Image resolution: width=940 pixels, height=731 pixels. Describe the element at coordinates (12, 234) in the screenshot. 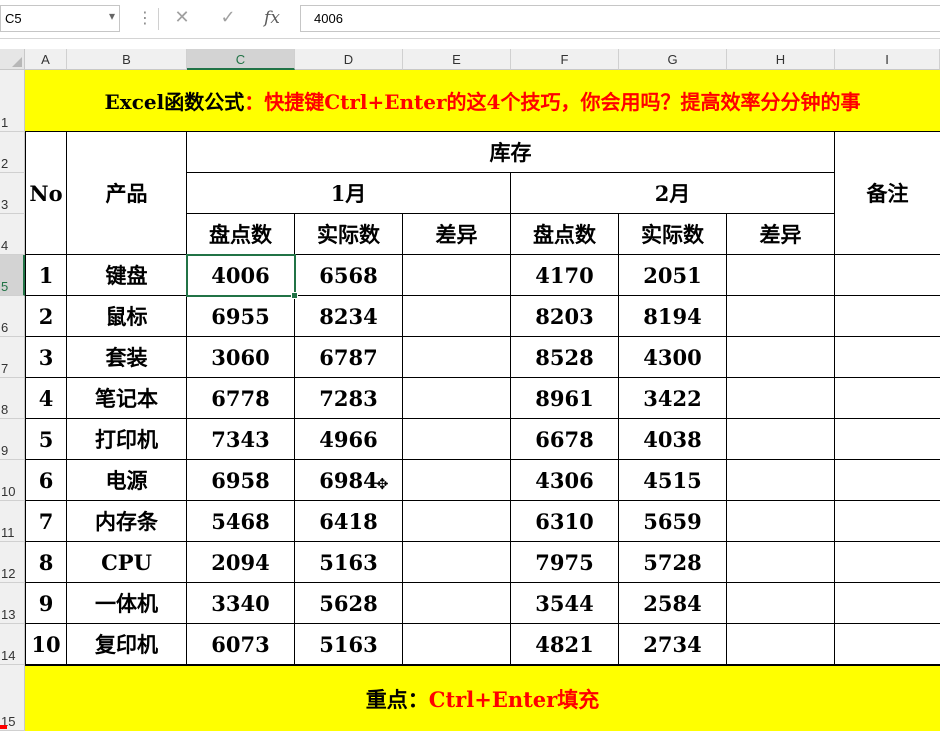

I see `row-header-4: 4` at that location.